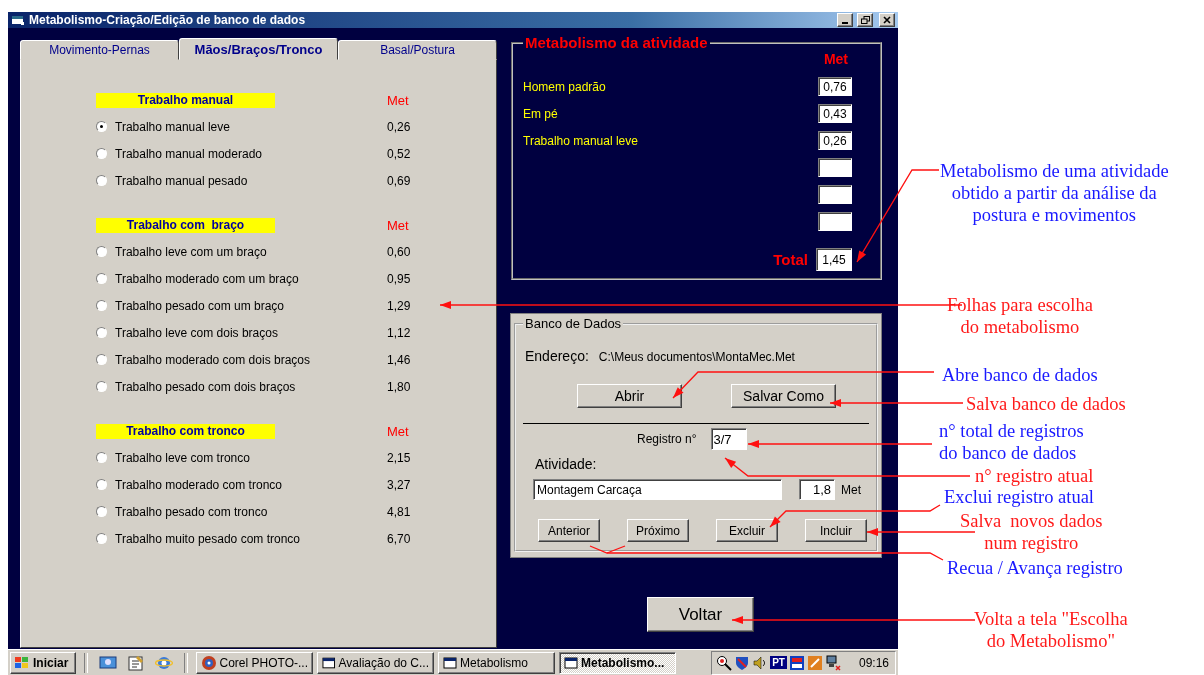  Describe the element at coordinates (172, 126) in the screenshot. I see `option-label: Trabalho manual leve` at that location.